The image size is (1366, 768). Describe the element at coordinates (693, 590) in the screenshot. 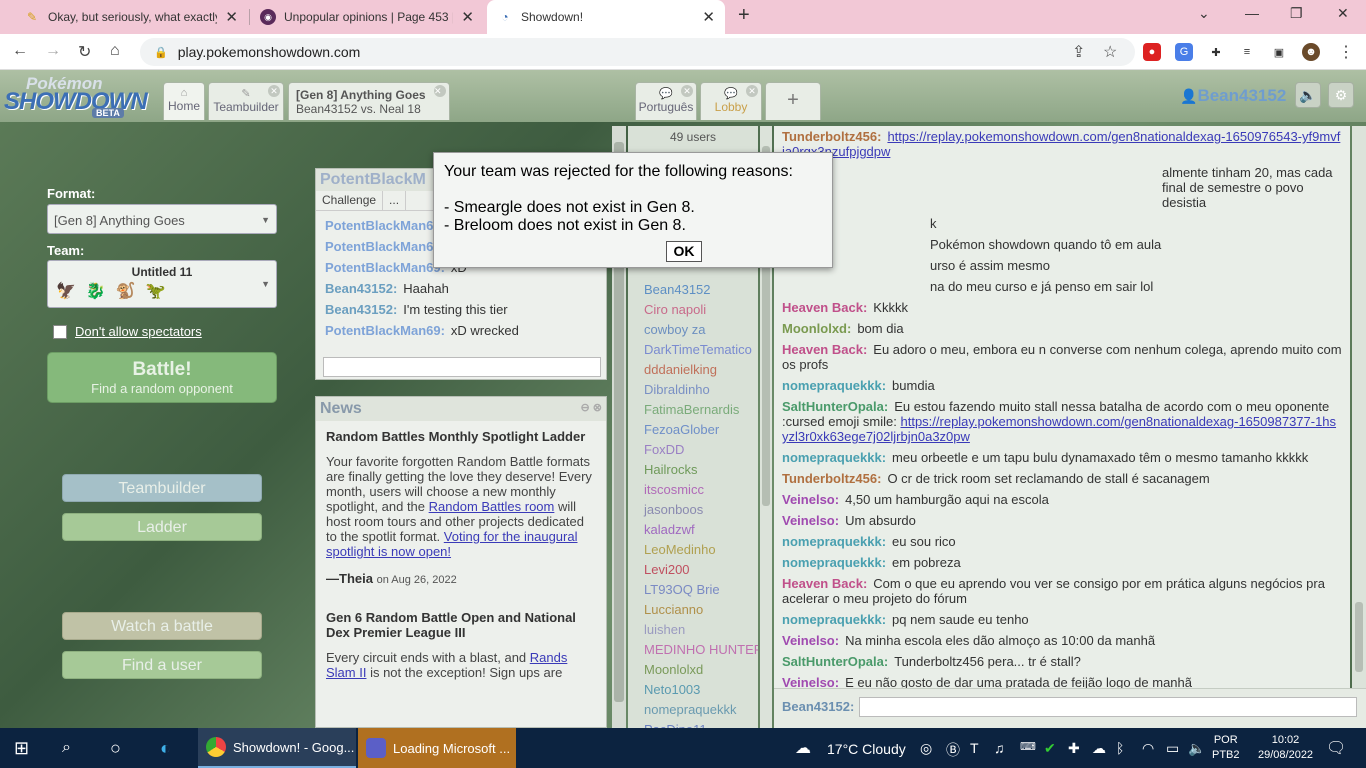

I see `user-list-item: LT93OQ Brie` at that location.